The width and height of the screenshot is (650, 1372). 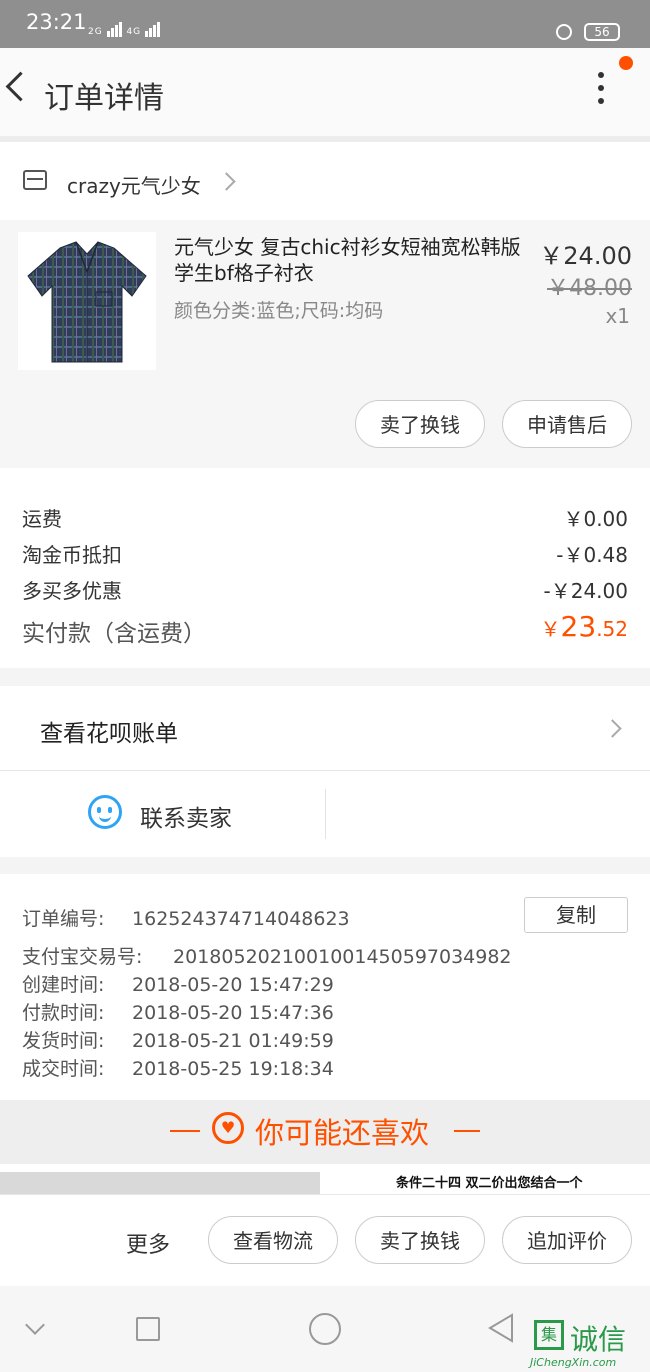 I want to click on shipped-time: 2018-05-21 01:49:59, so click(x=233, y=1041).